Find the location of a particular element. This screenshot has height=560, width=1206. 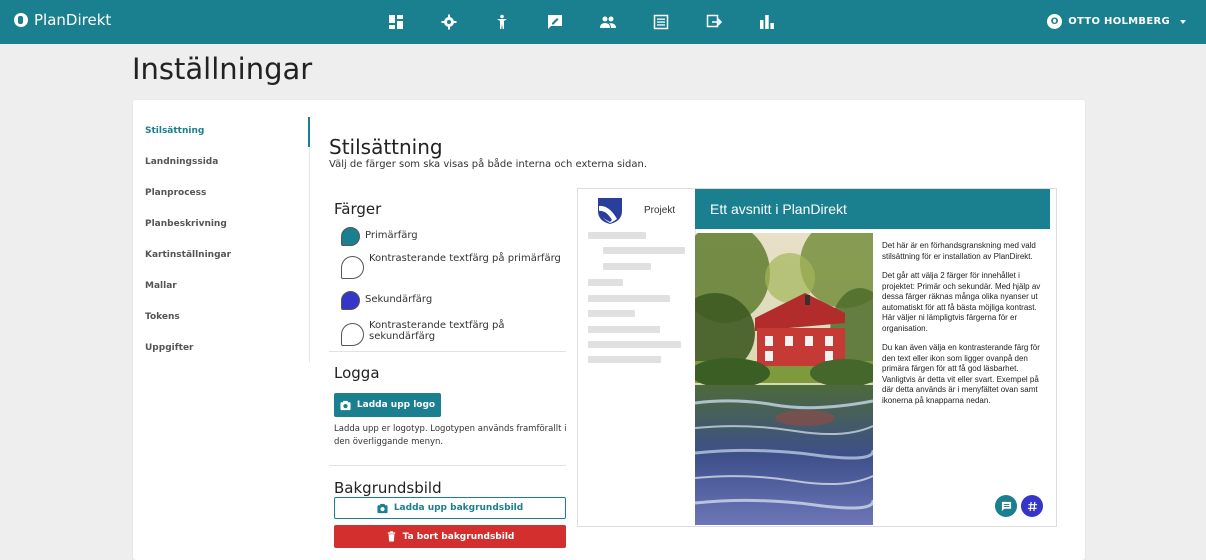

color-label: Sekundärfärg is located at coordinates (399, 299).